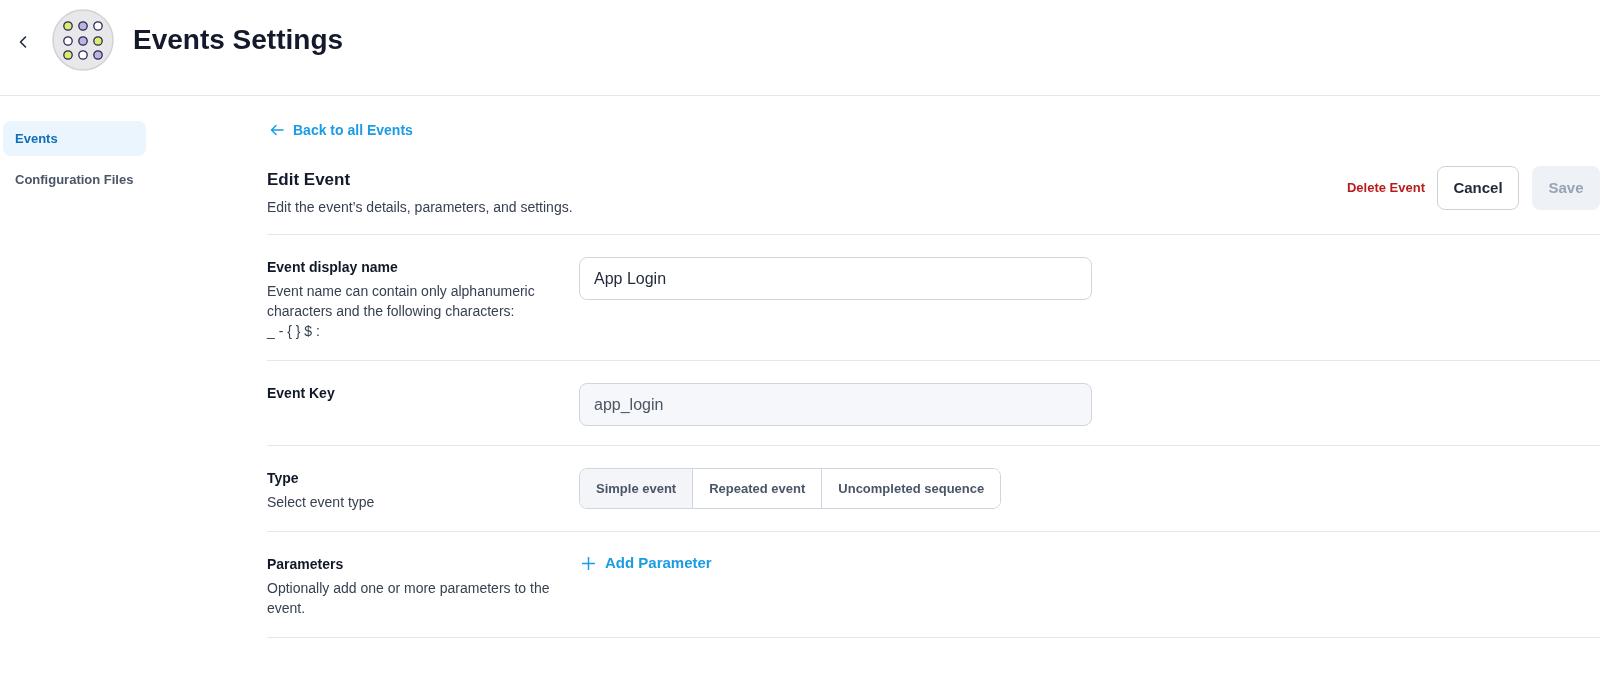 This screenshot has height=685, width=1612. Describe the element at coordinates (332, 267) in the screenshot. I see `field-label: Event display name` at that location.